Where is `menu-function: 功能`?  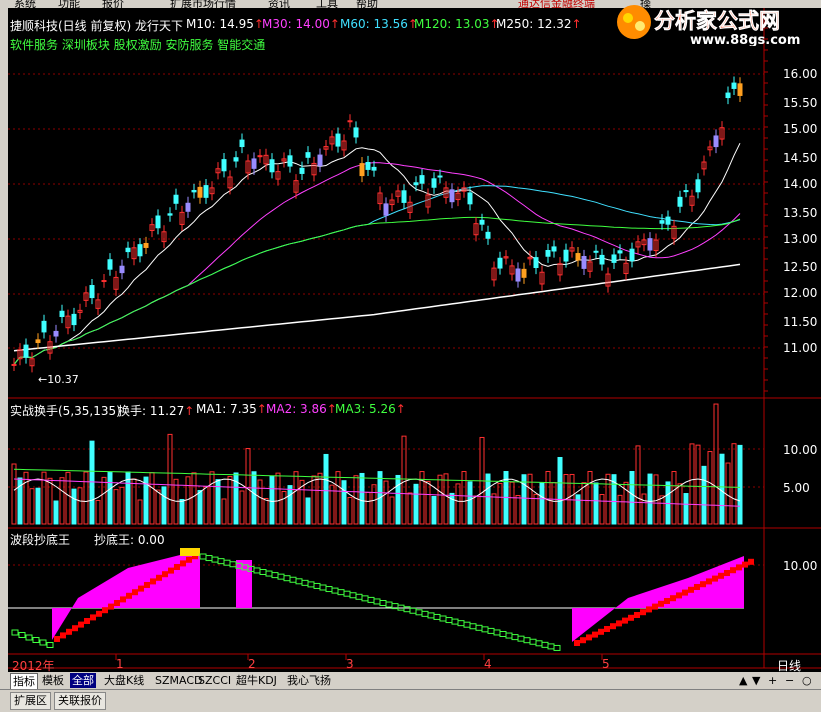
menu-function: 功能 is located at coordinates (69, 4).